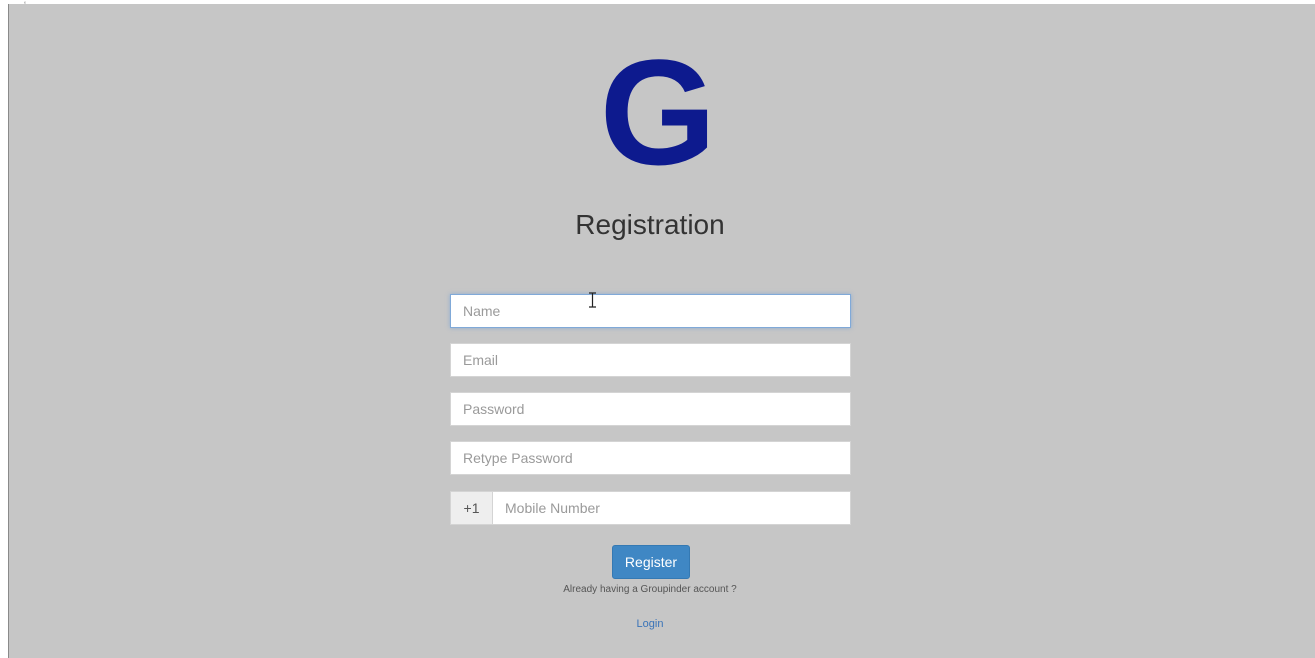 This screenshot has height=658, width=1315. What do you see at coordinates (650, 589) in the screenshot?
I see `already-have-account-text: Already having a Groupinder account ?` at bounding box center [650, 589].